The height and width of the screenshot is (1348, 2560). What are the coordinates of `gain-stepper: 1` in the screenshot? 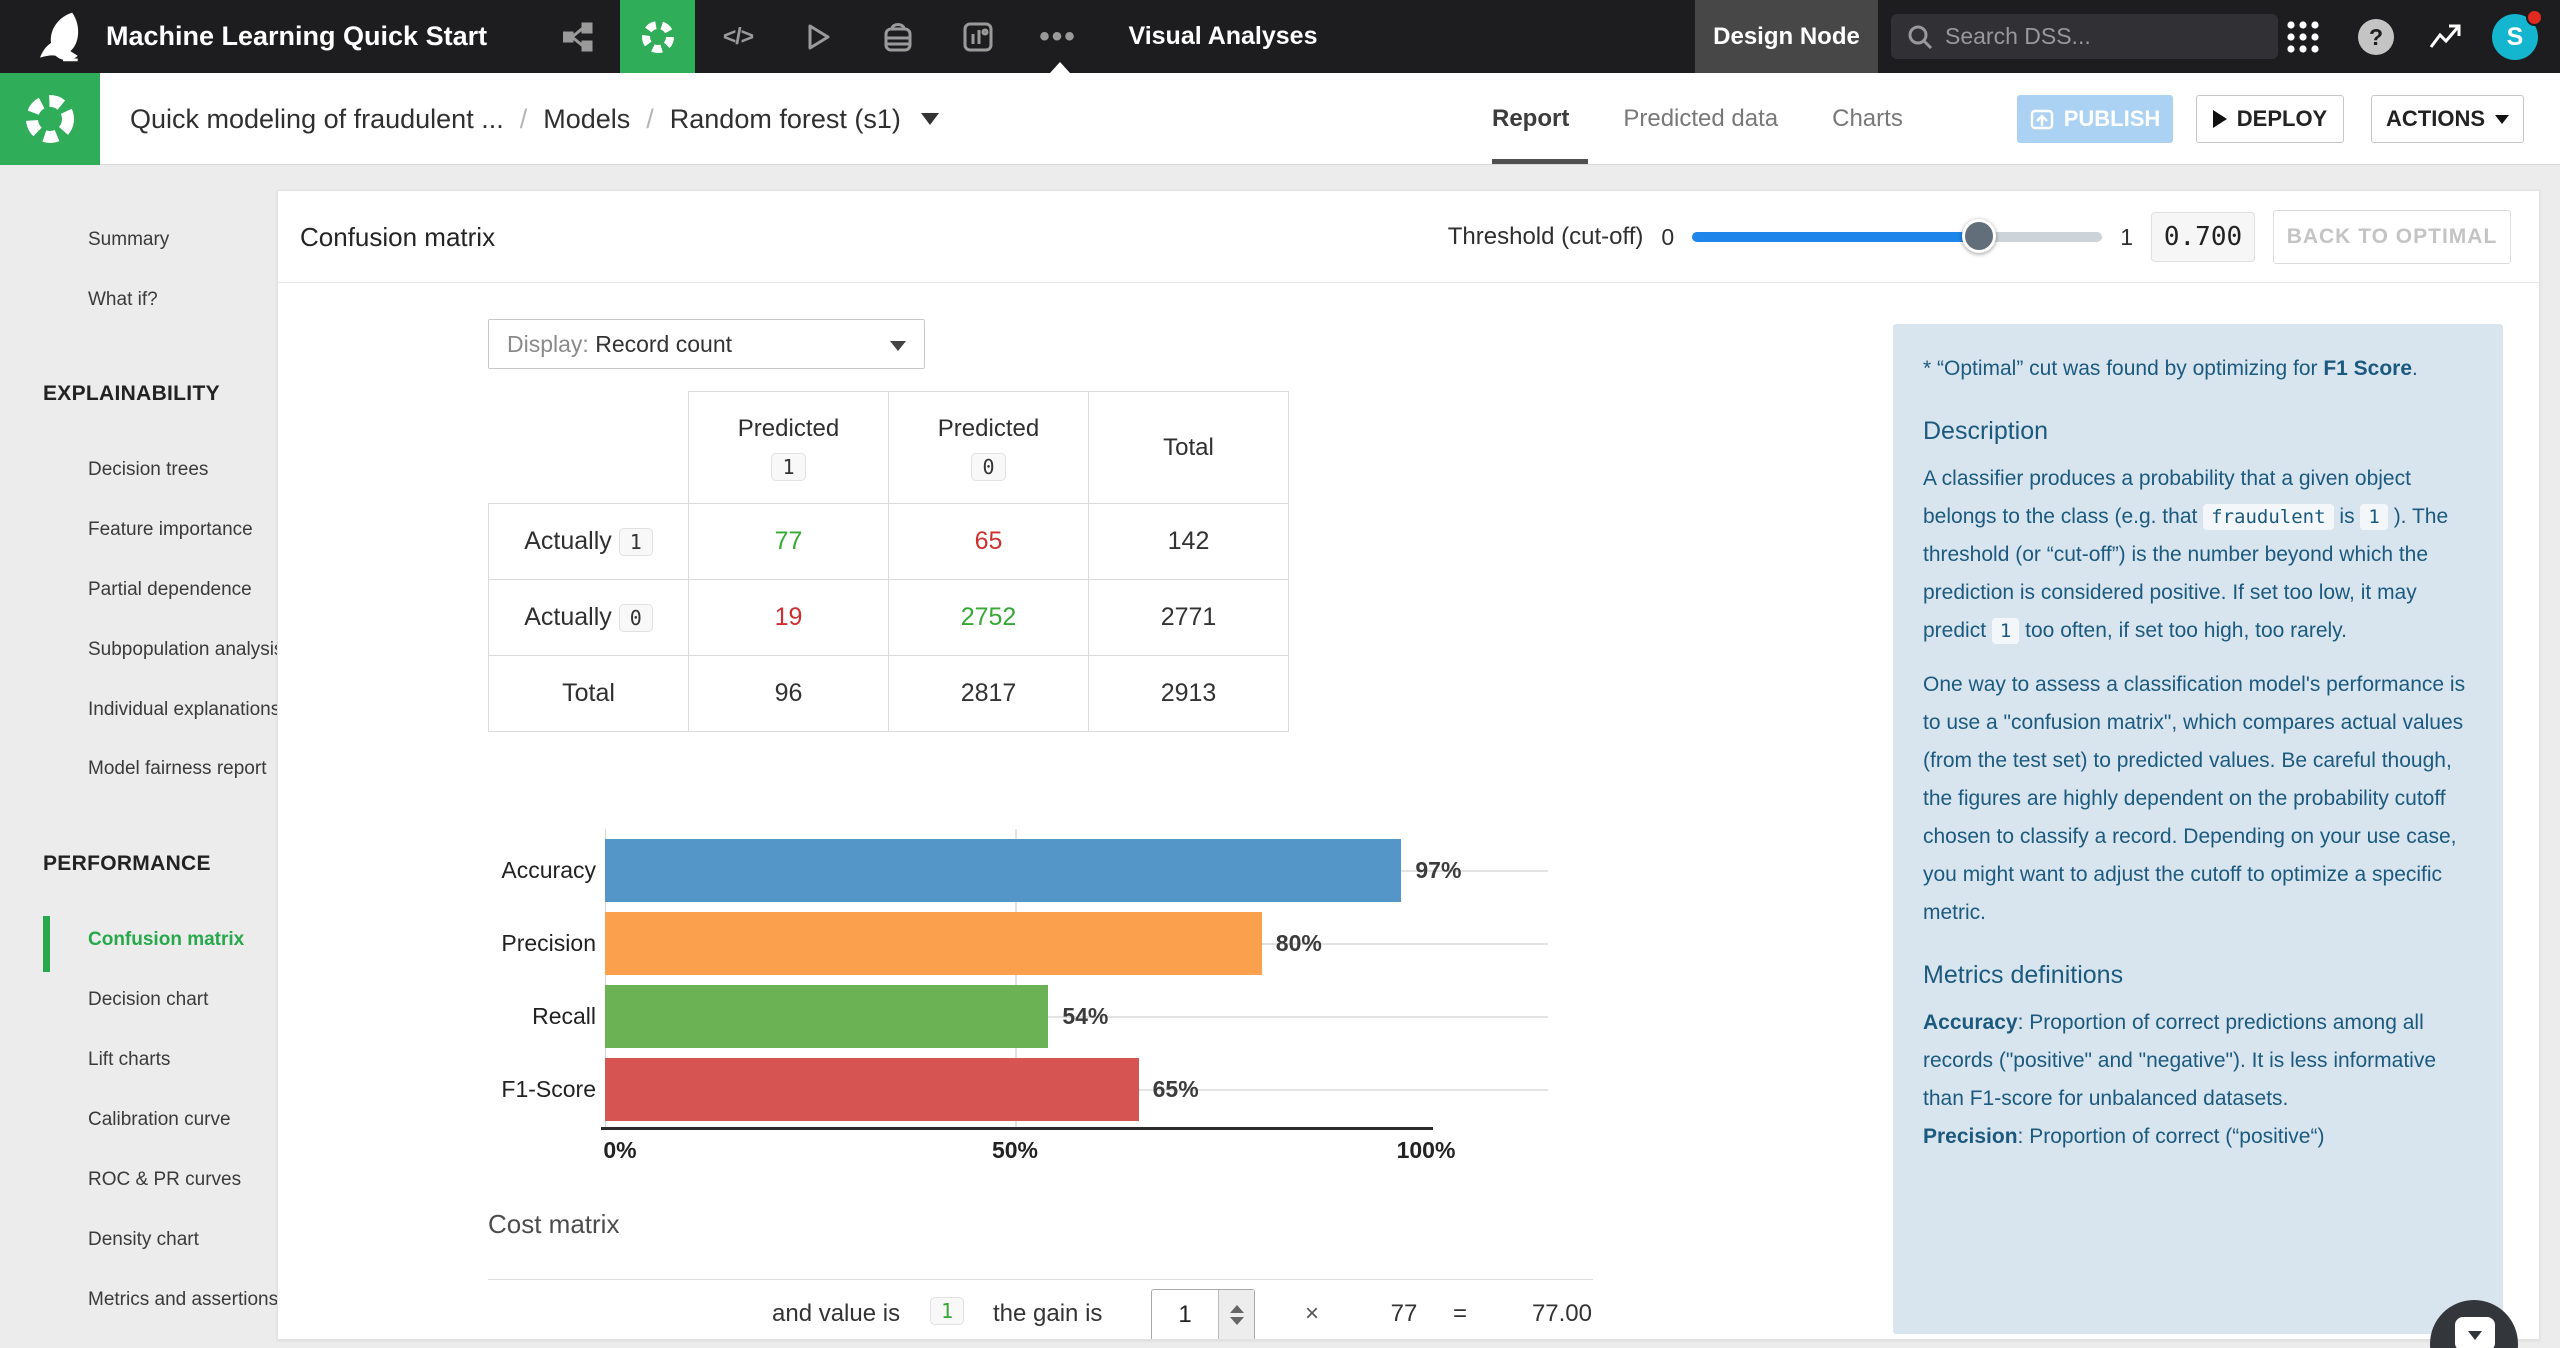 It's located at (1203, 1314).